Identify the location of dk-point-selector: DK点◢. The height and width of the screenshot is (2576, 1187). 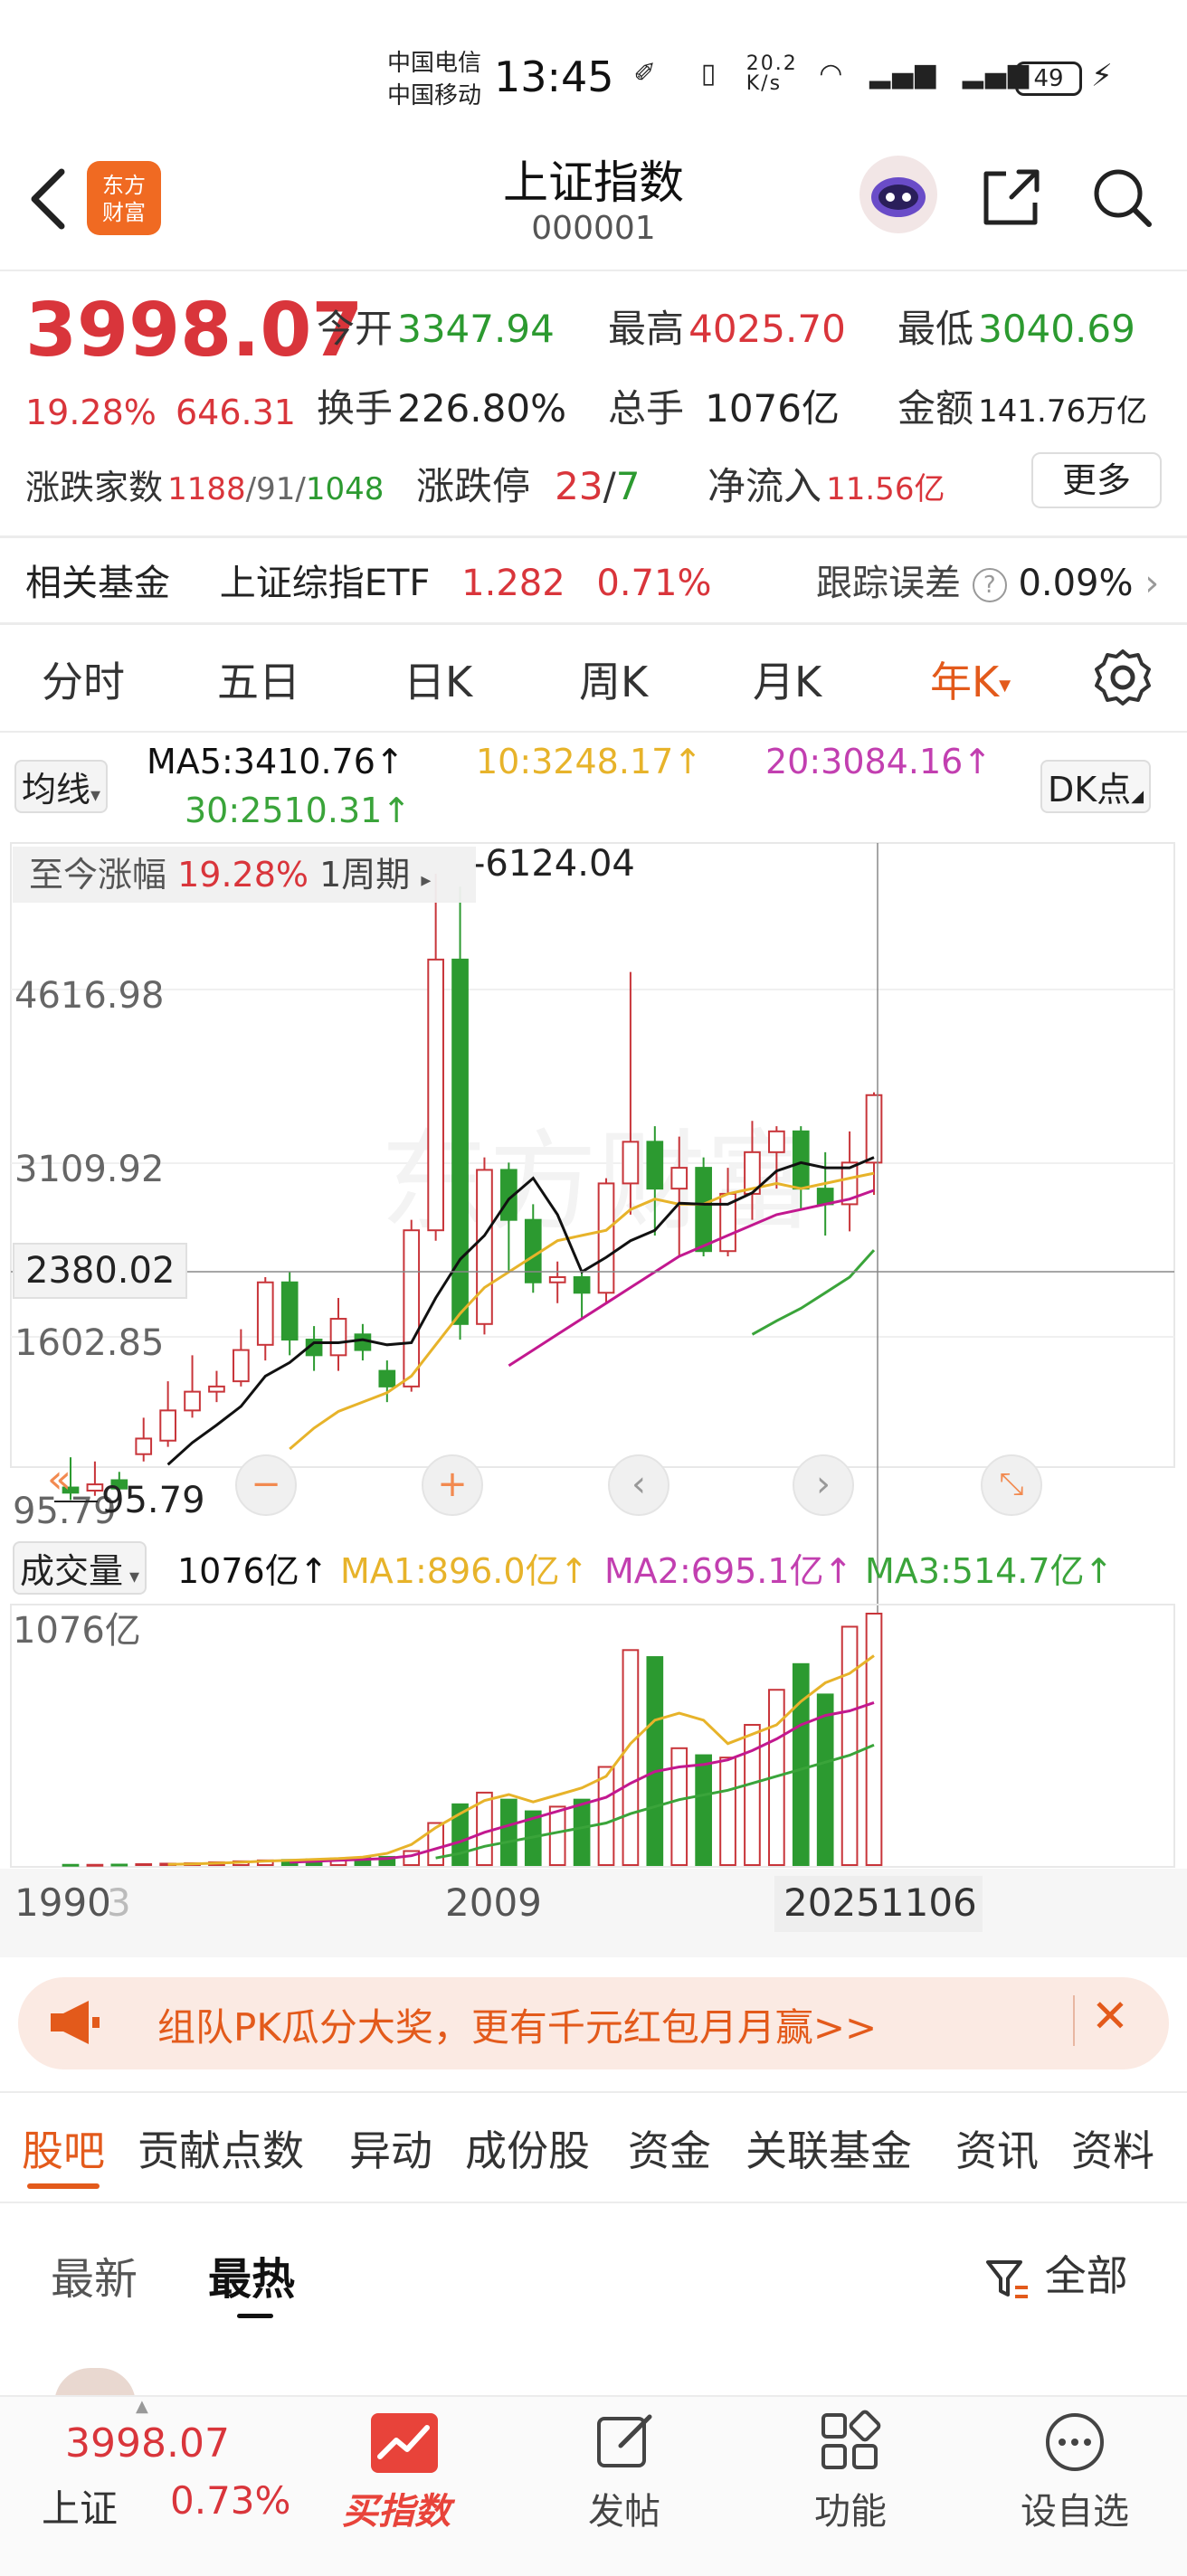
(1096, 786).